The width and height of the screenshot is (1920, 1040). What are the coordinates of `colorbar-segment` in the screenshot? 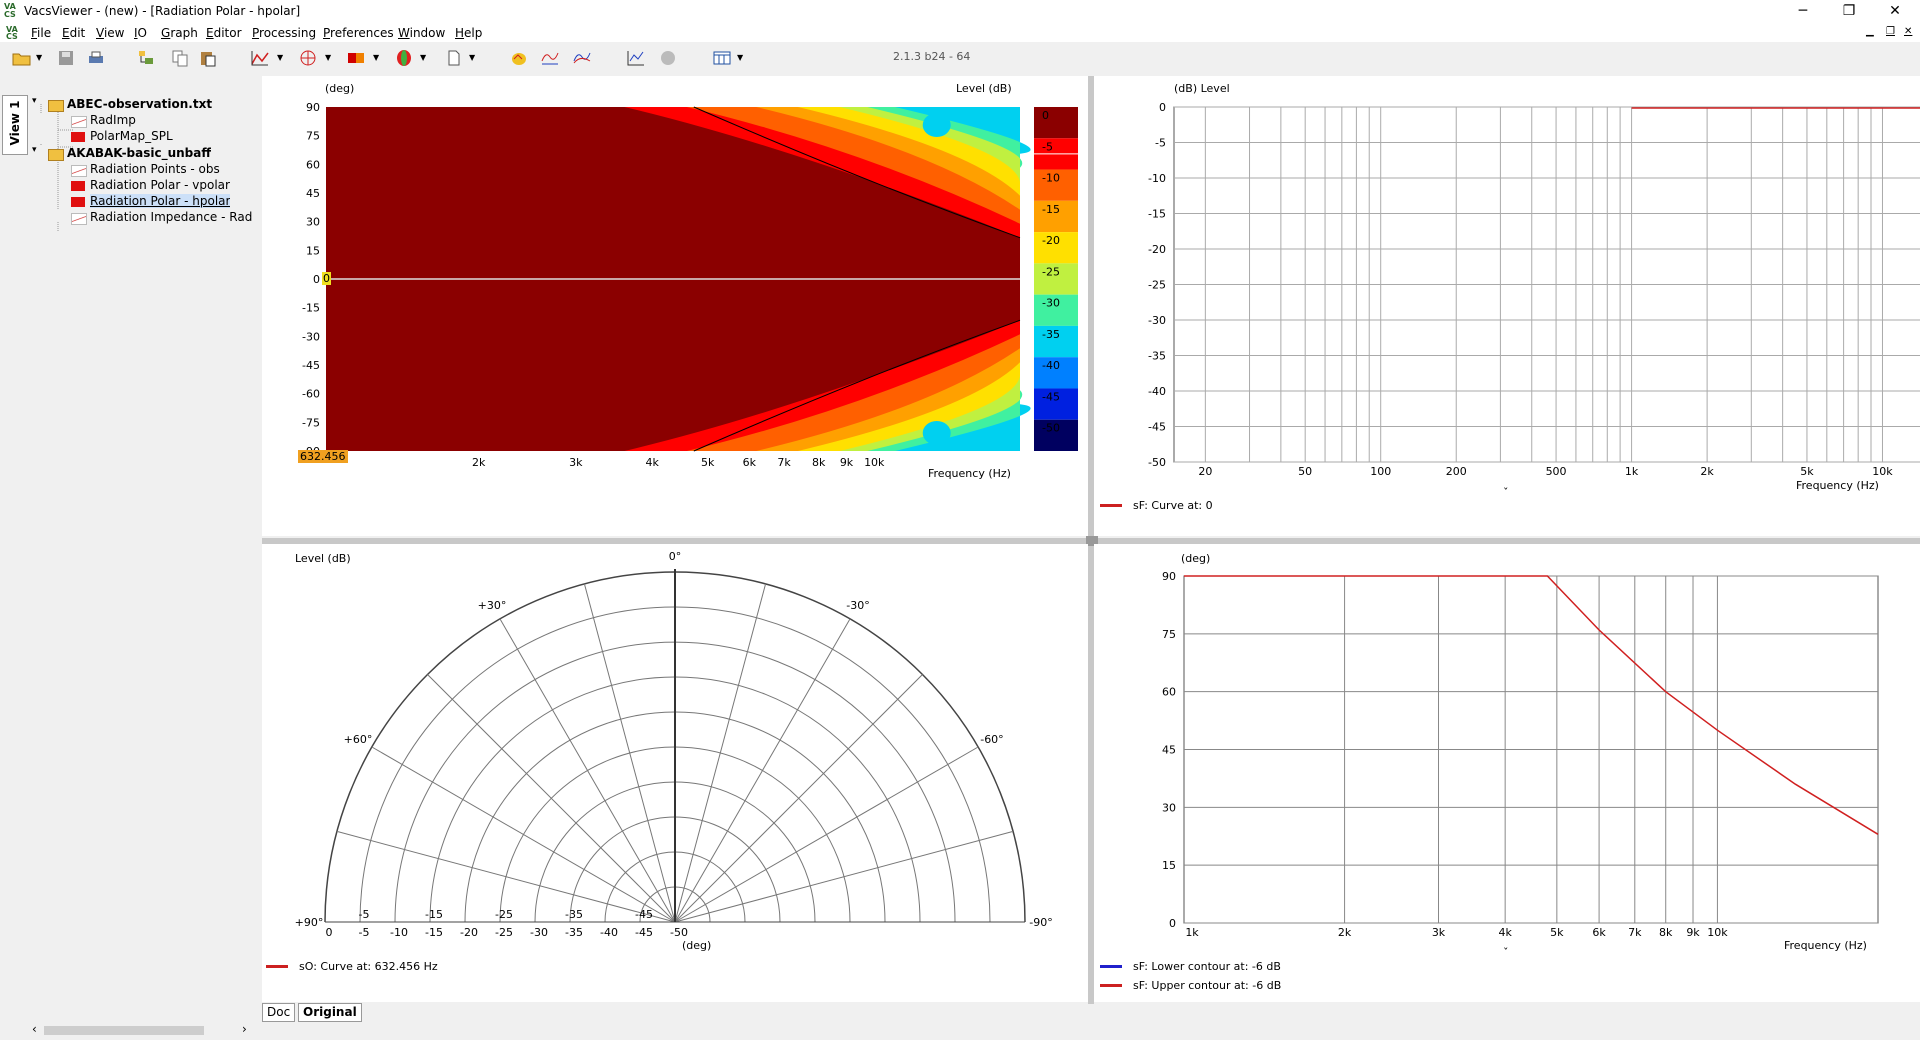 It's located at (1056, 123).